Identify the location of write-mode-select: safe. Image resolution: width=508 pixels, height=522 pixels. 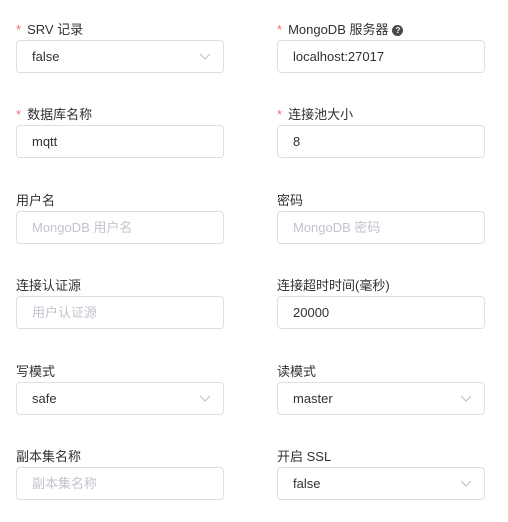
(120, 398).